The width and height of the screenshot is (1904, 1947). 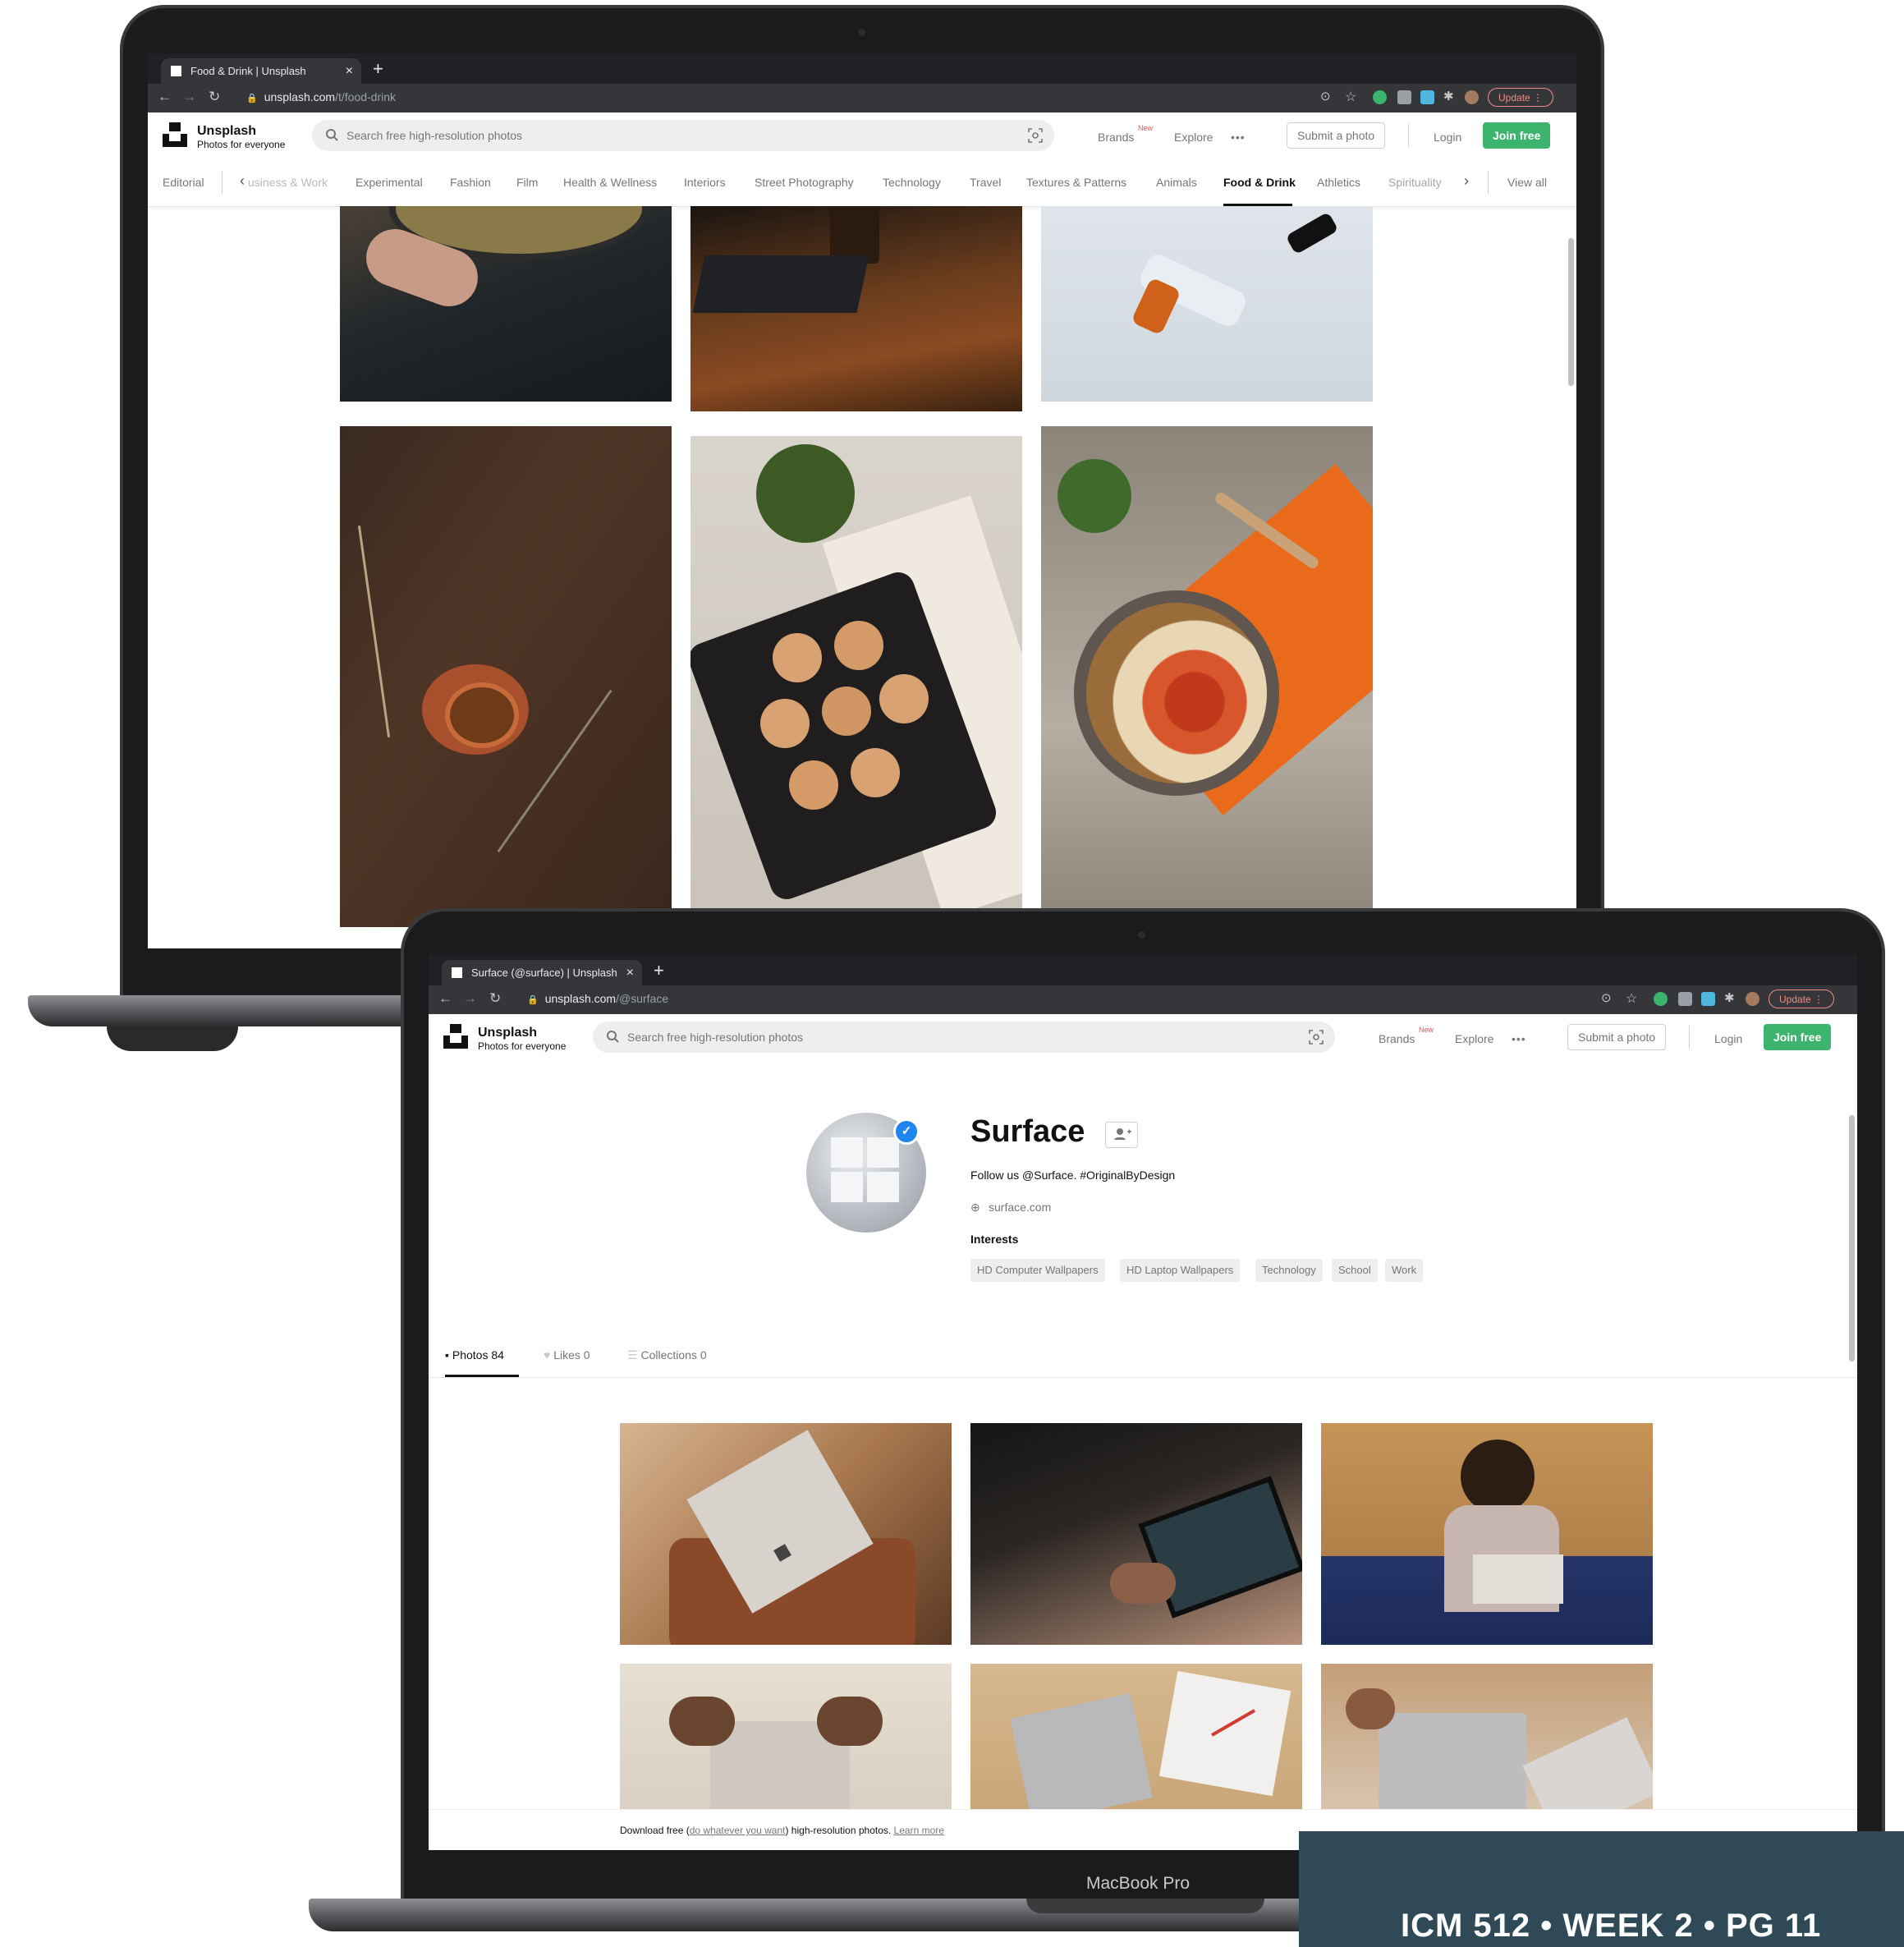 What do you see at coordinates (506, 304) in the screenshot?
I see `photo-hands-bowl` at bounding box center [506, 304].